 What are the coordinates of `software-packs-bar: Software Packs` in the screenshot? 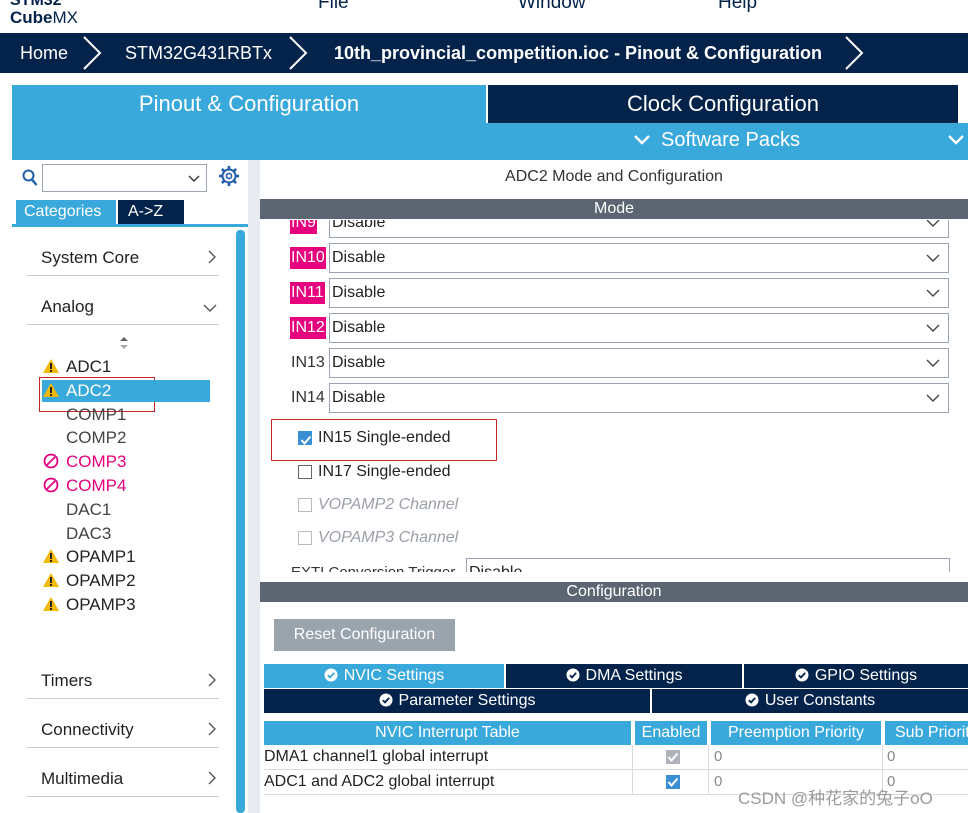 It's located at (490, 141).